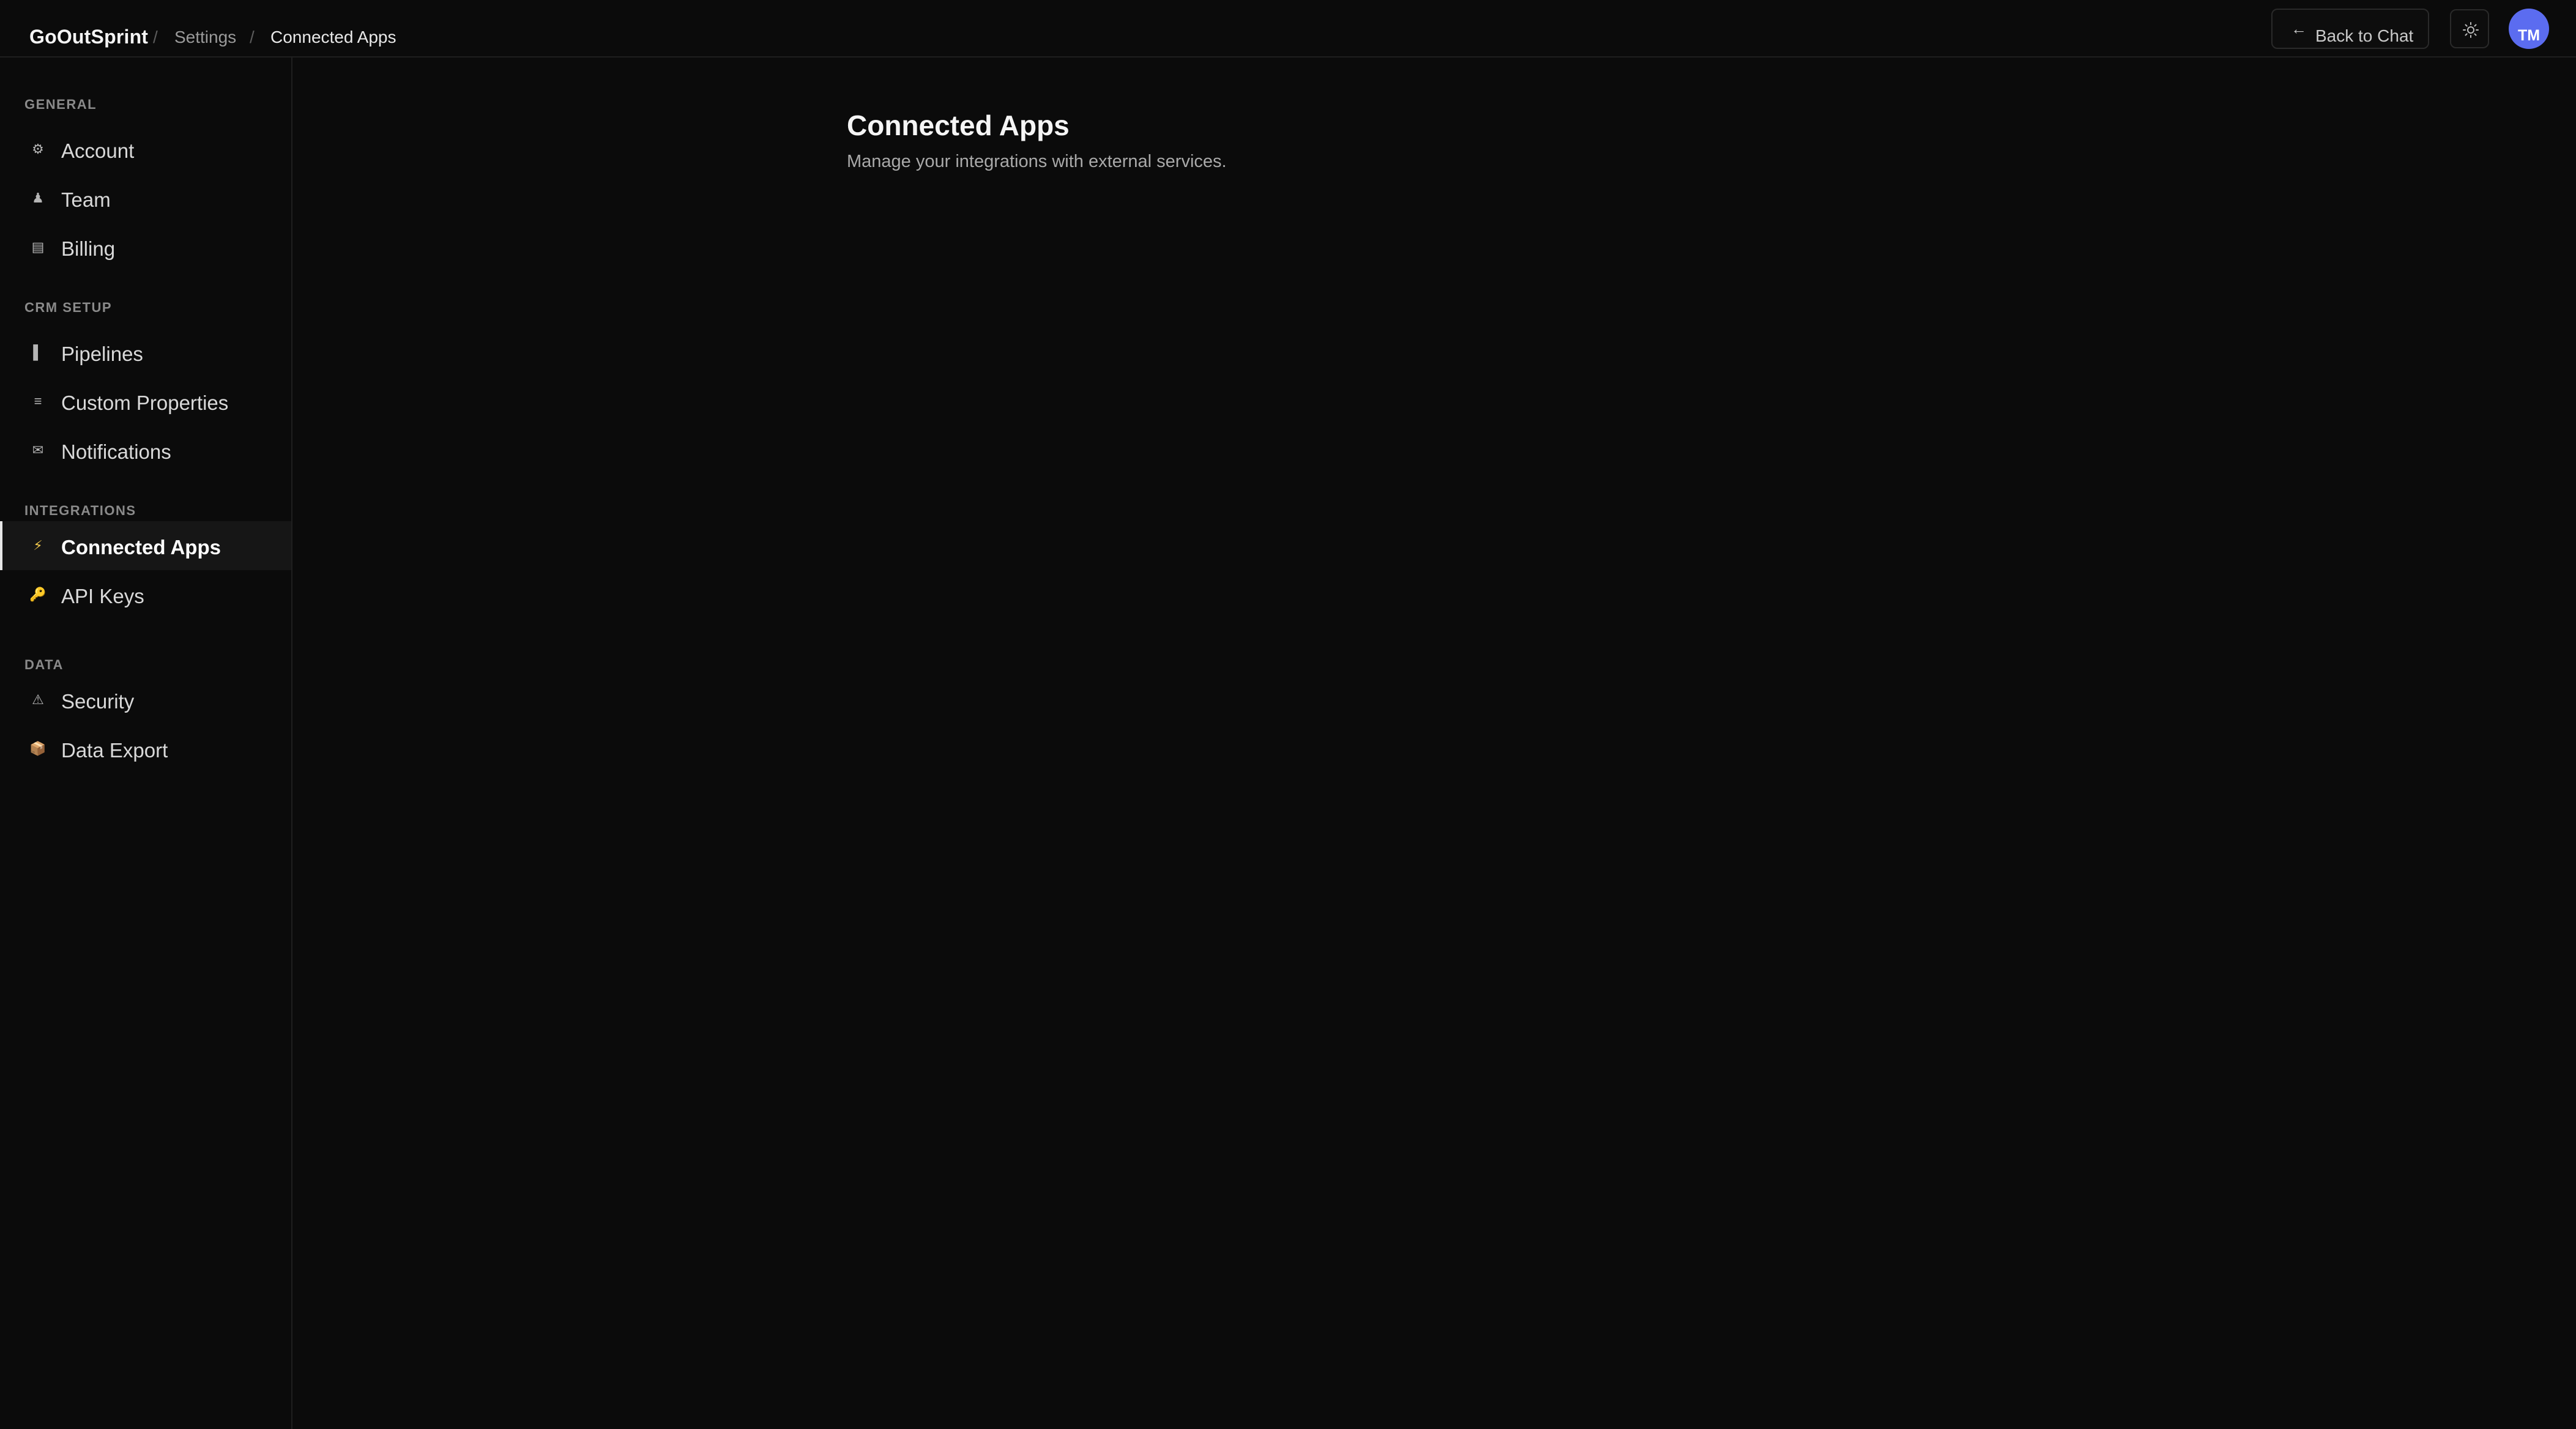  Describe the element at coordinates (38, 352) in the screenshot. I see `bar-icon: ▌` at that location.